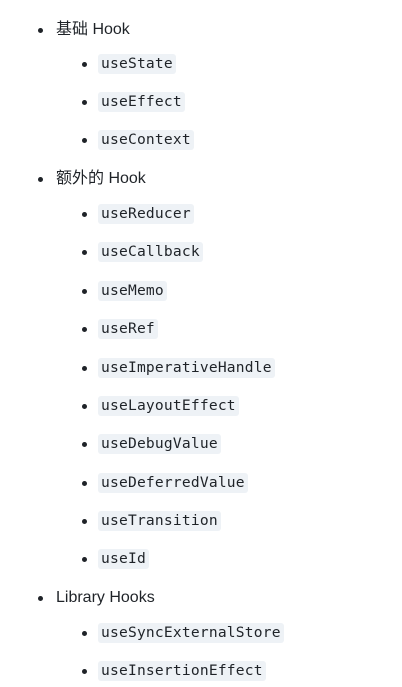  What do you see at coordinates (168, 406) in the screenshot?
I see `hook-item-uselayouteffect: useLayoutEffect` at bounding box center [168, 406].